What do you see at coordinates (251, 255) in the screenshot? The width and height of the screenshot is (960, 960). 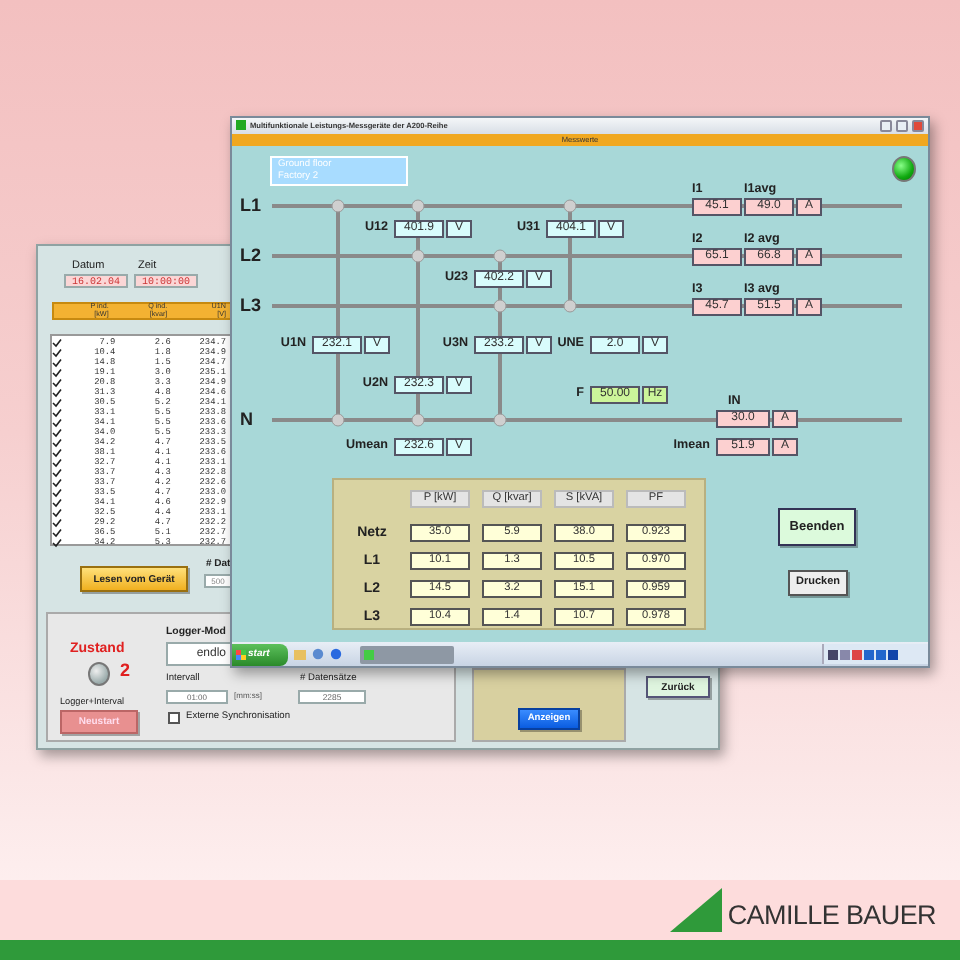 I see `line-label: L2` at bounding box center [251, 255].